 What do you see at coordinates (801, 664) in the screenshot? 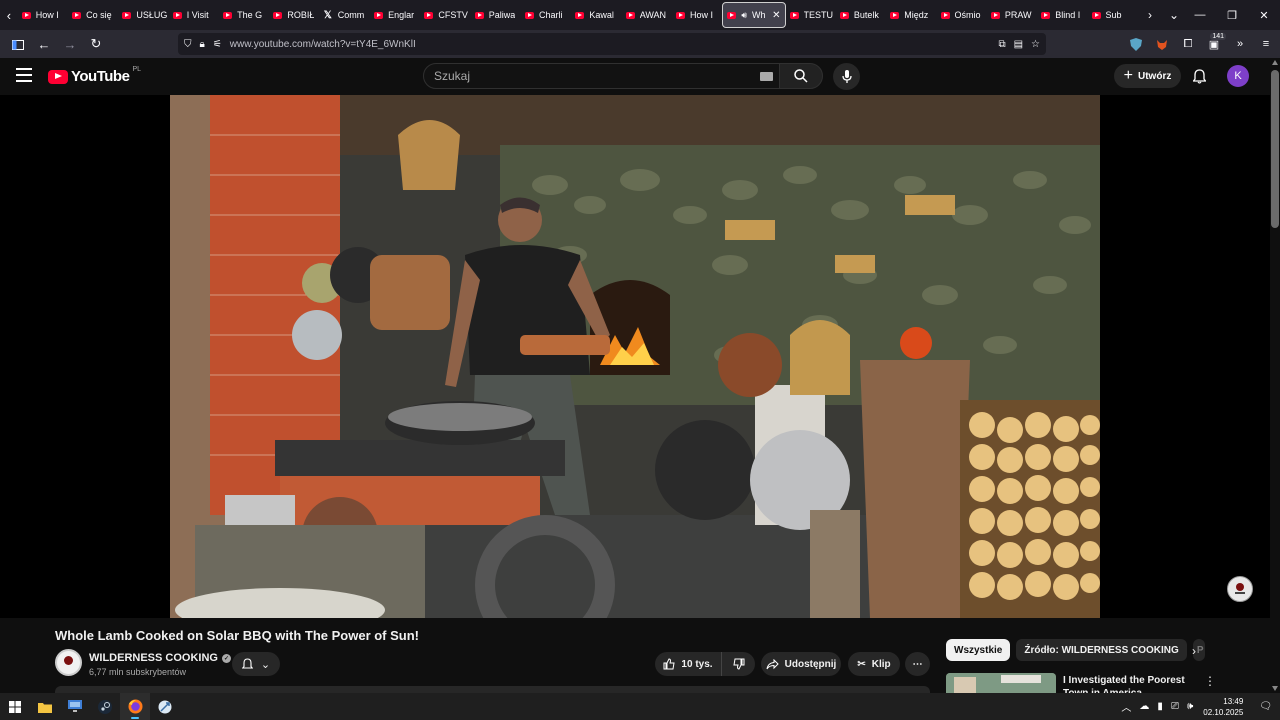
I see `share-button: Udostępnij` at bounding box center [801, 664].